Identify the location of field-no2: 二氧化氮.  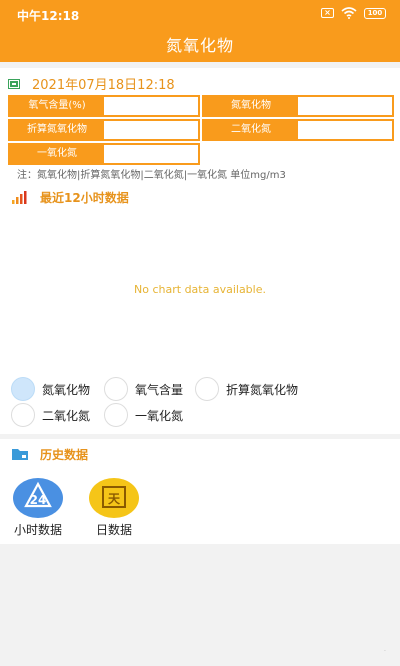
(298, 130).